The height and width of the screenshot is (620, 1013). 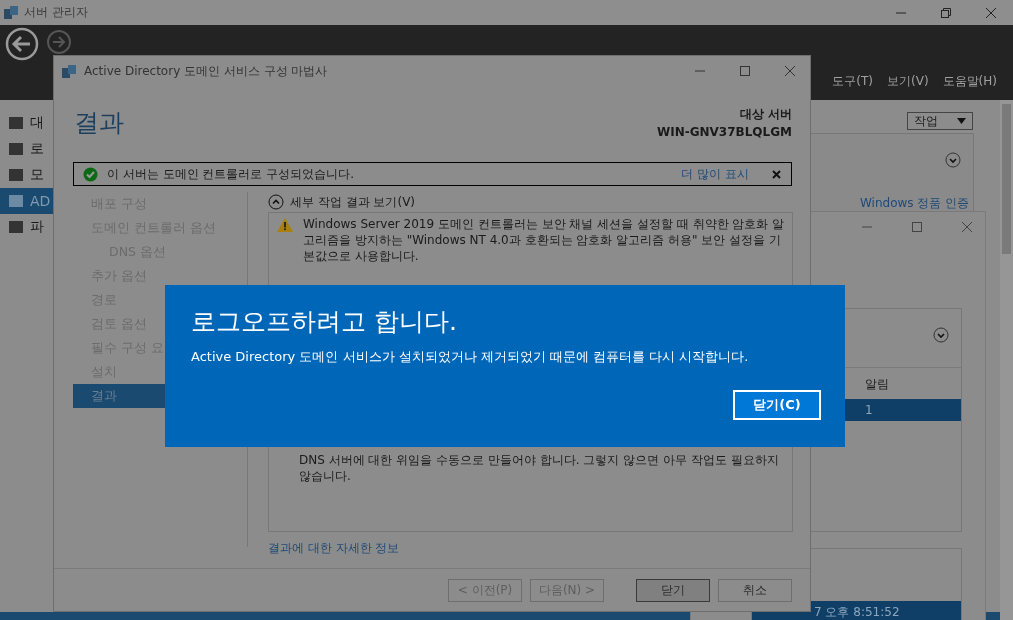 What do you see at coordinates (206, 71) in the screenshot?
I see `window-title: Active Directory 도메인 서비스 구성 마법사` at bounding box center [206, 71].